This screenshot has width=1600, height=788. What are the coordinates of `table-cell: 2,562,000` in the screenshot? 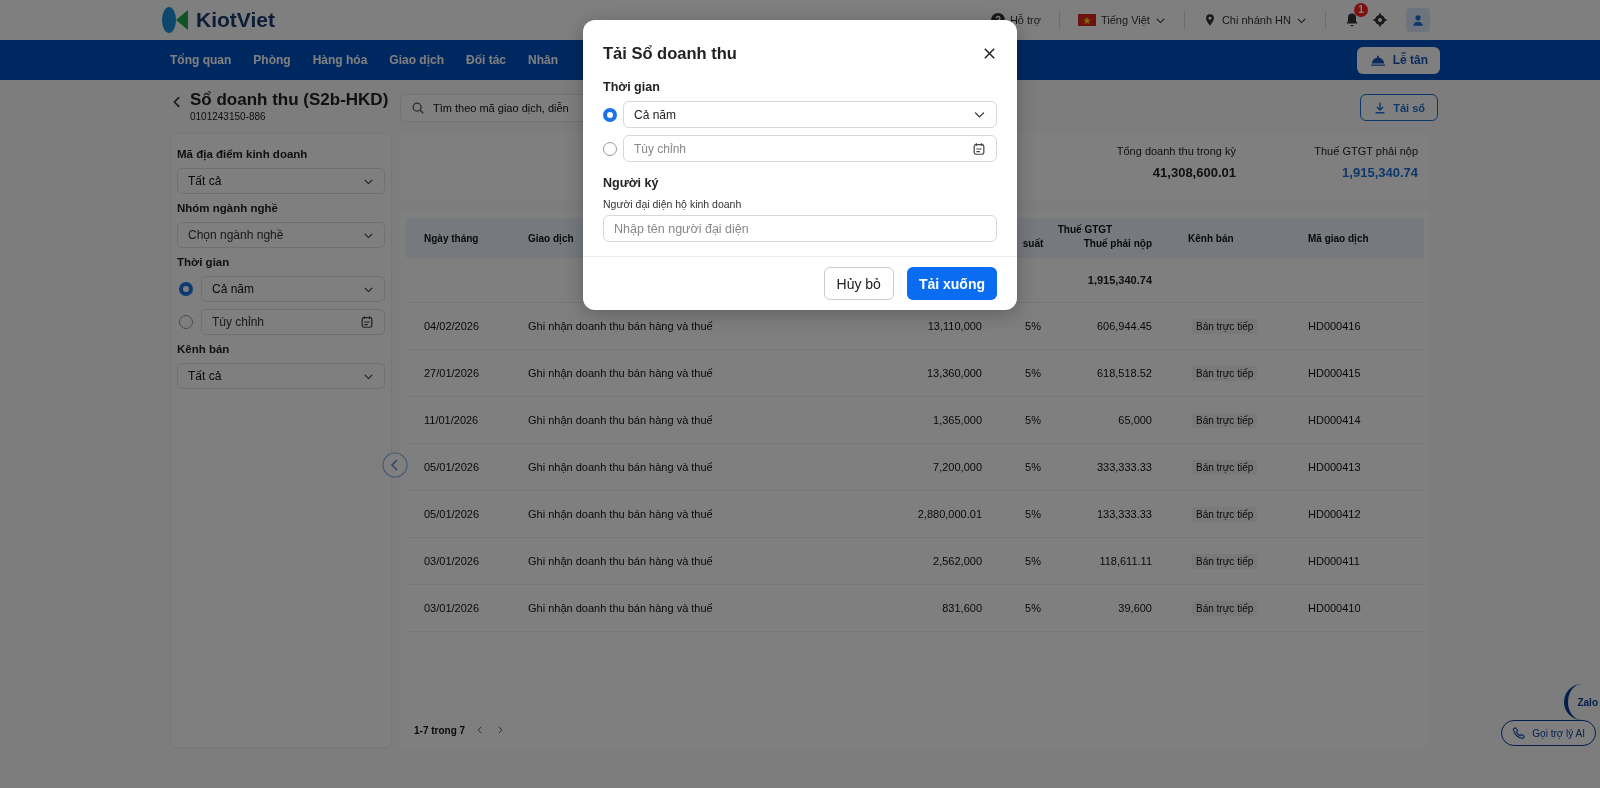 It's located at (957, 561).